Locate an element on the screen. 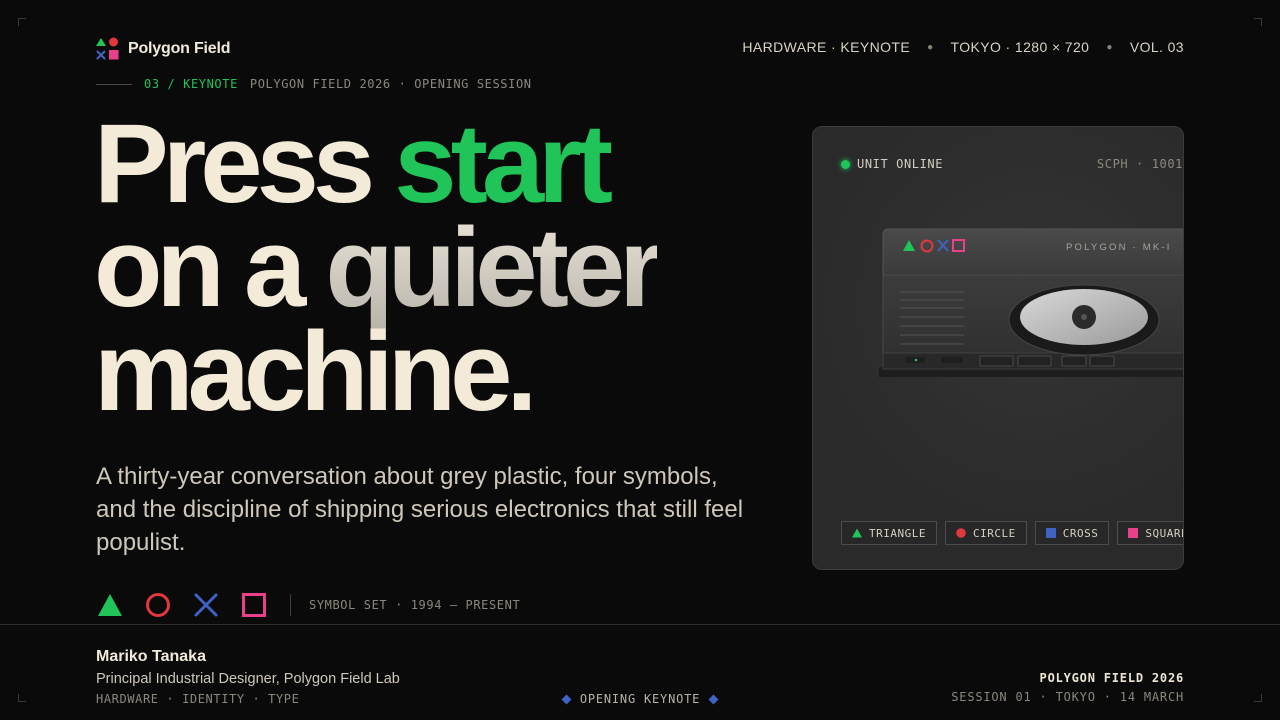 The image size is (1280, 720). footer-event-title: POLYGON FIELD 2026 is located at coordinates (1111, 678).